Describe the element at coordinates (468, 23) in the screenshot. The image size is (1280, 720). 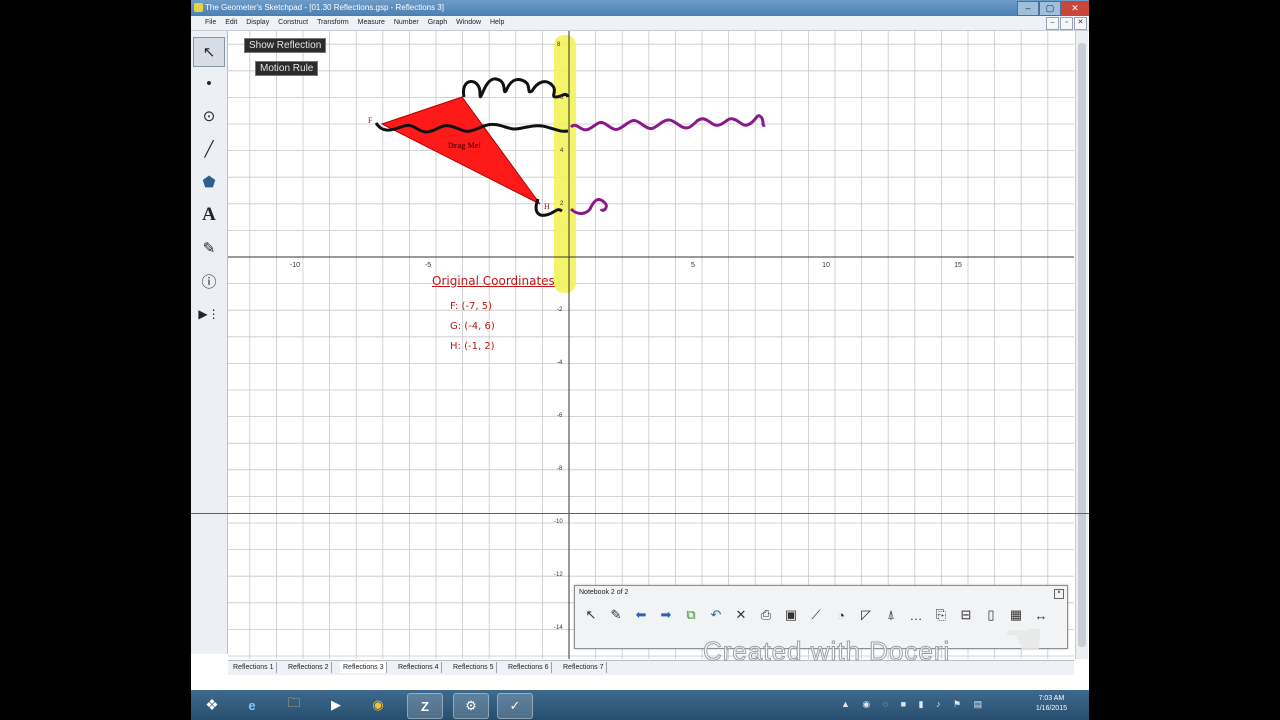
I see `menu-window: Window` at that location.